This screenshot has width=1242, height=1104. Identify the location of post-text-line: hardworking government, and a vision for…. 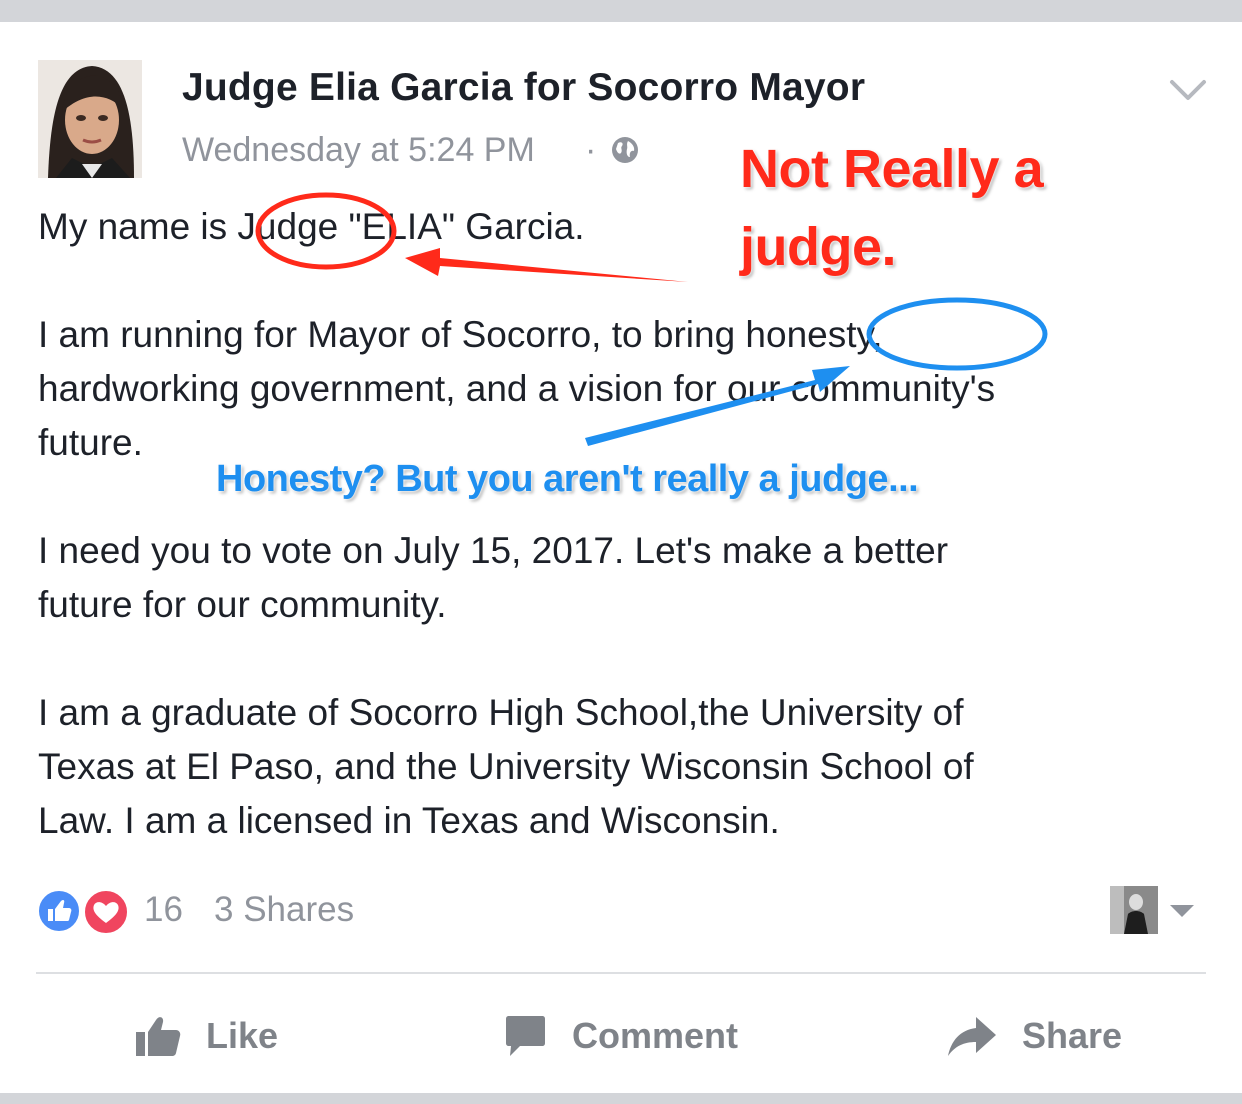
(517, 388).